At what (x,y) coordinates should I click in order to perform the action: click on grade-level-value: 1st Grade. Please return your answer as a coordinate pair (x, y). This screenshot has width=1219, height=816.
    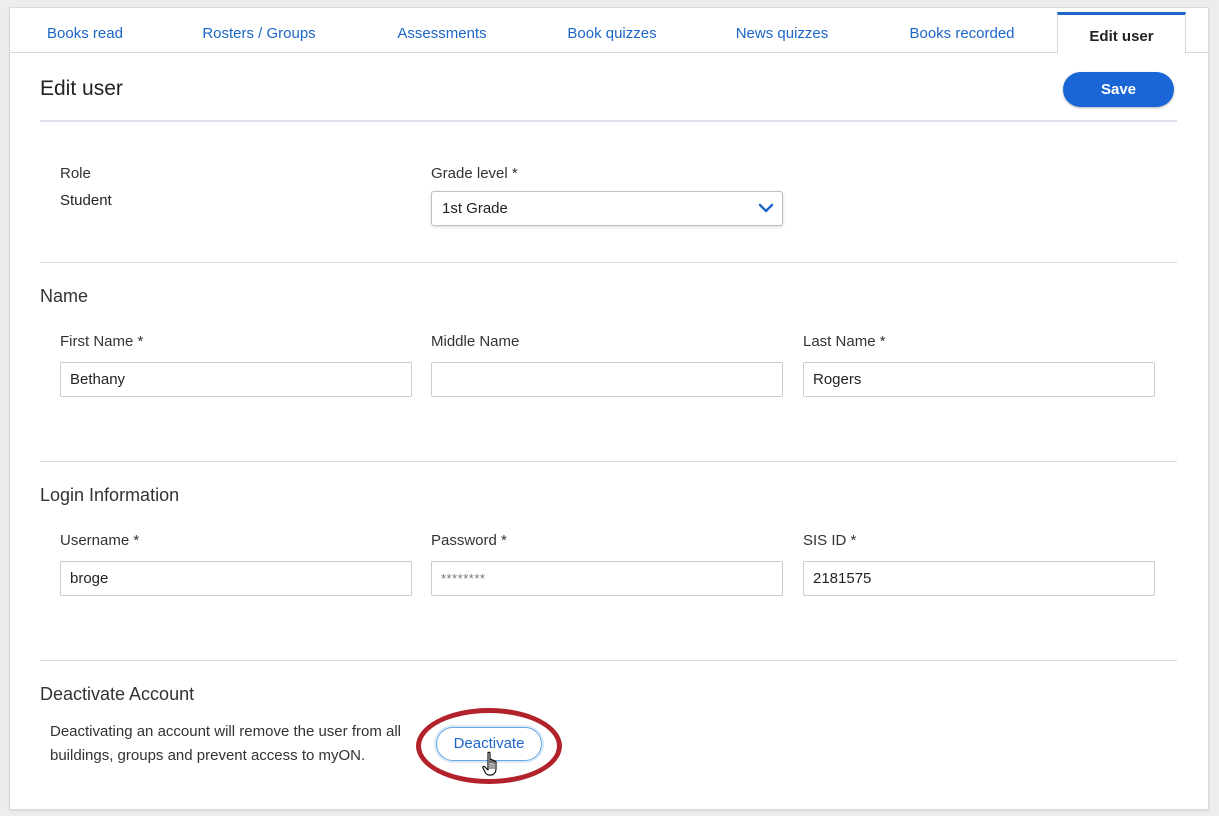
    Looking at the image, I should click on (475, 208).